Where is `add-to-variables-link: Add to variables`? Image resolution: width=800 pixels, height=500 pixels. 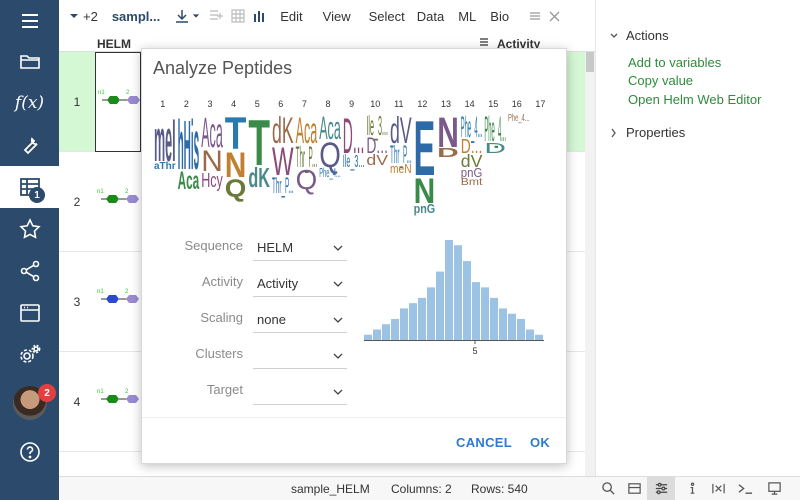
add-to-variables-link: Add to variables is located at coordinates (674, 62).